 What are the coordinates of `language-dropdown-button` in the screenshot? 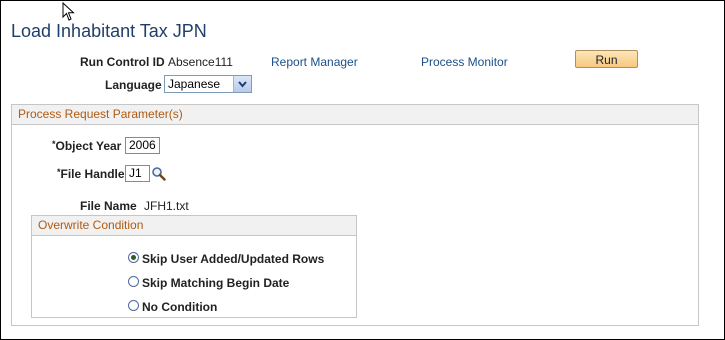 It's located at (242, 84).